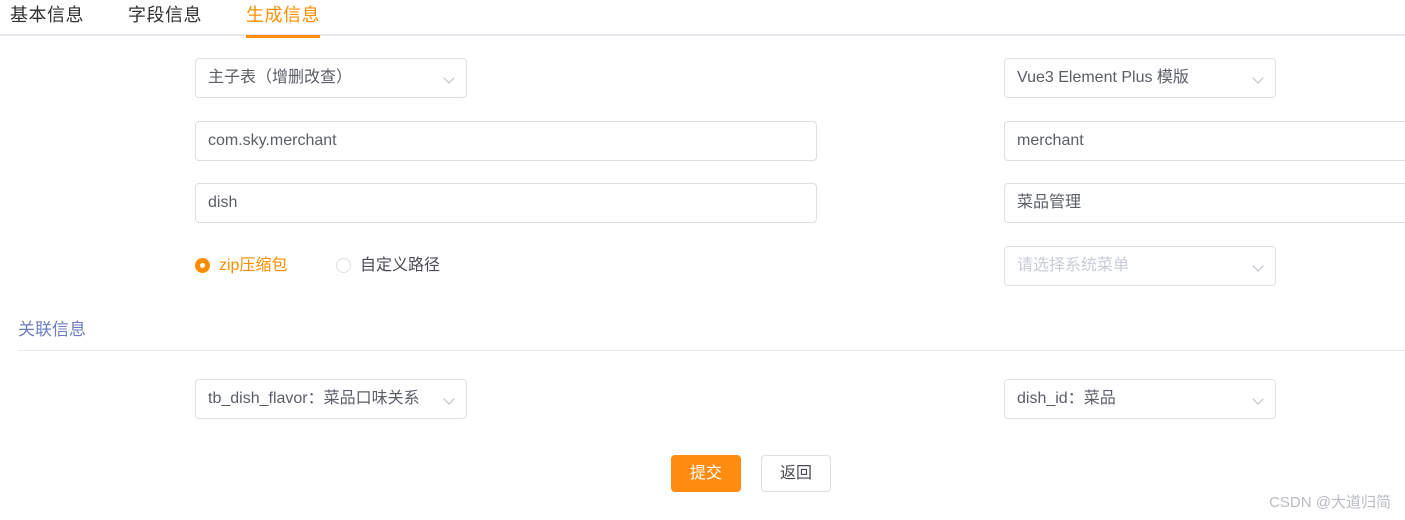  I want to click on input-function-name: 菜品管理, so click(1204, 203).